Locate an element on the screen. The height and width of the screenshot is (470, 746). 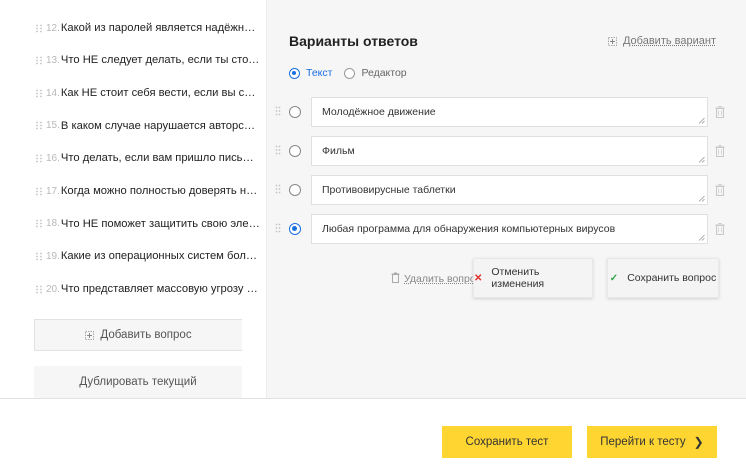
answer-text-field: Противовирусные таблетки is located at coordinates (509, 190).